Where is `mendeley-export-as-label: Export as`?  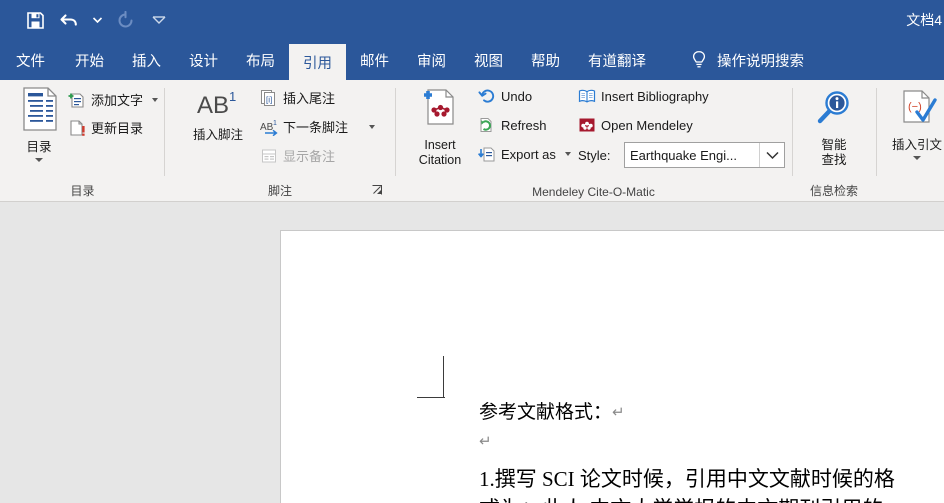 mendeley-export-as-label: Export as is located at coordinates (528, 154).